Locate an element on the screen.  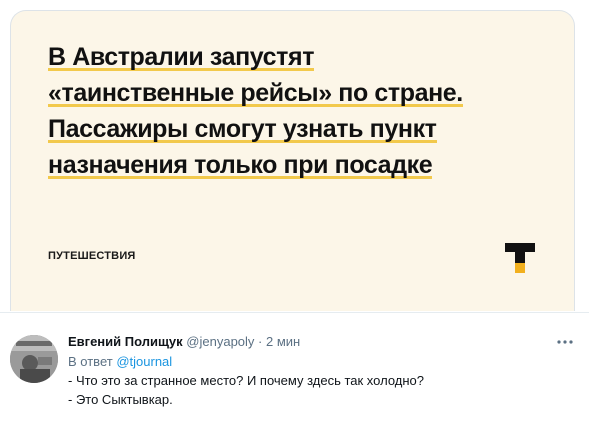
more-button is located at coordinates (565, 342).